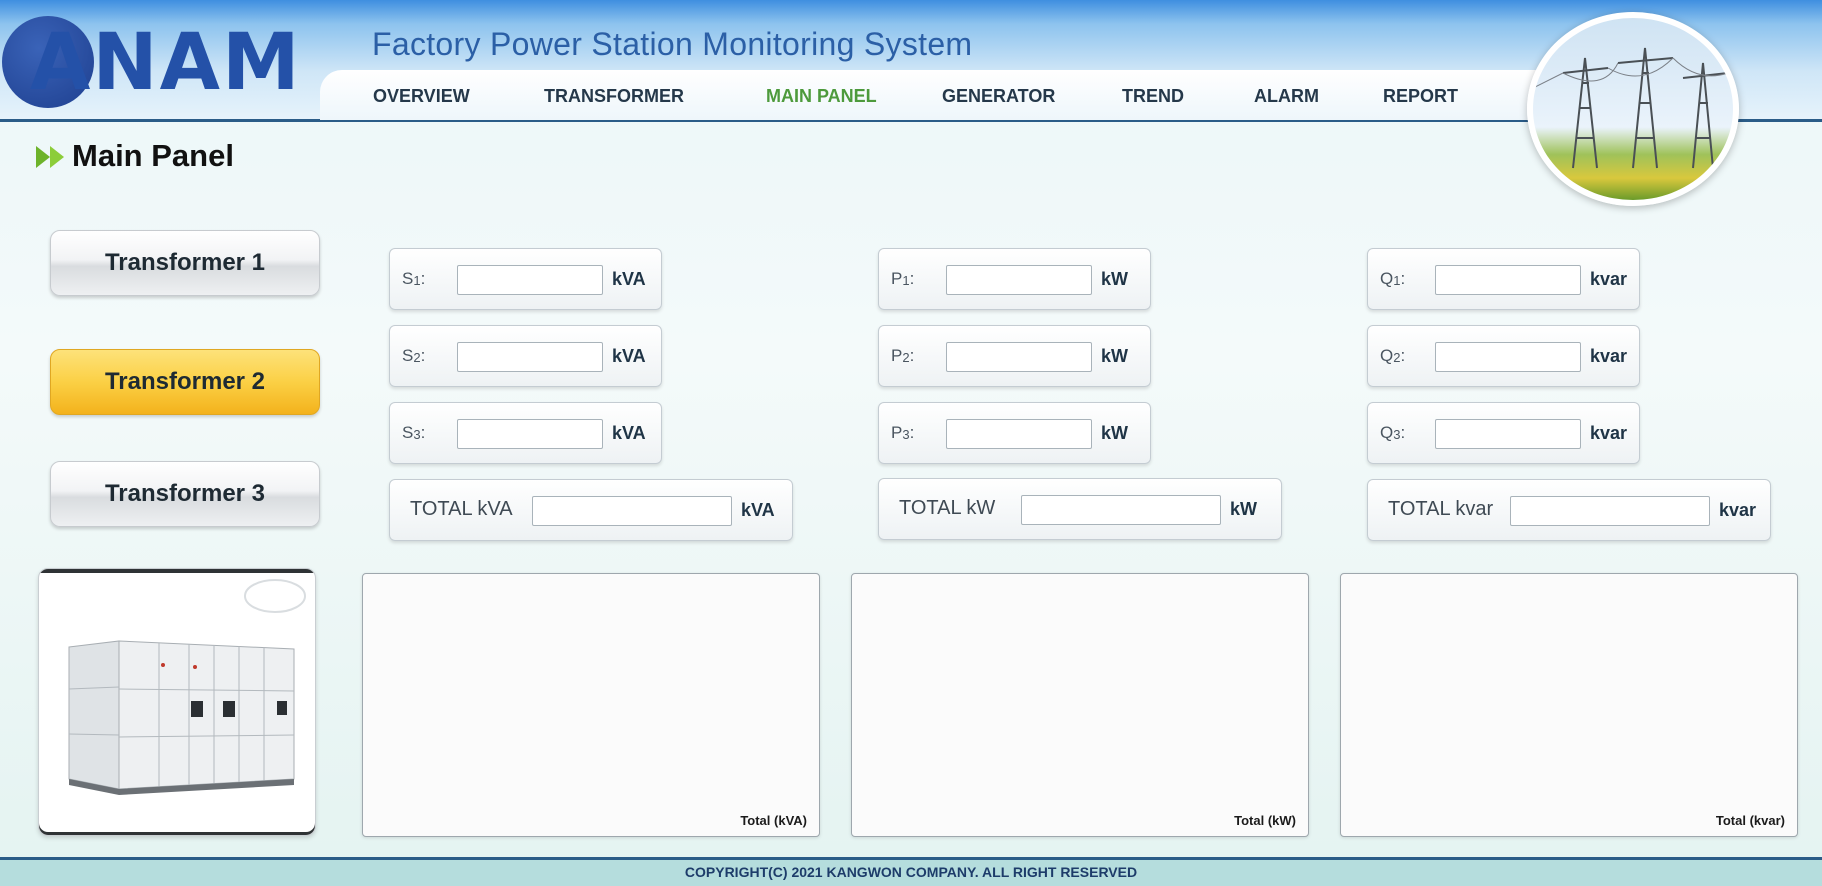  I want to click on transformer-3-button: Transformer 3, so click(185, 494).